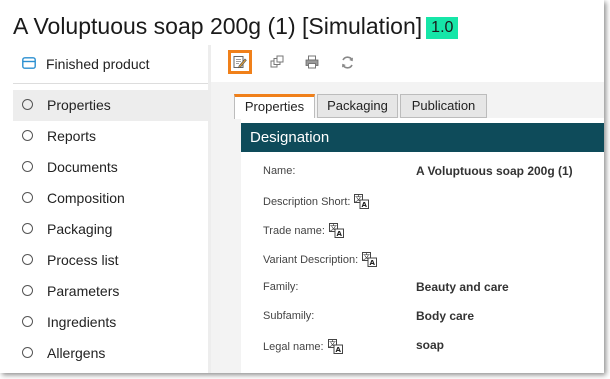 Image resolution: width=610 pixels, height=379 pixels. I want to click on field-row-legal-name: Legal name: 文A soap, so click(422, 347).